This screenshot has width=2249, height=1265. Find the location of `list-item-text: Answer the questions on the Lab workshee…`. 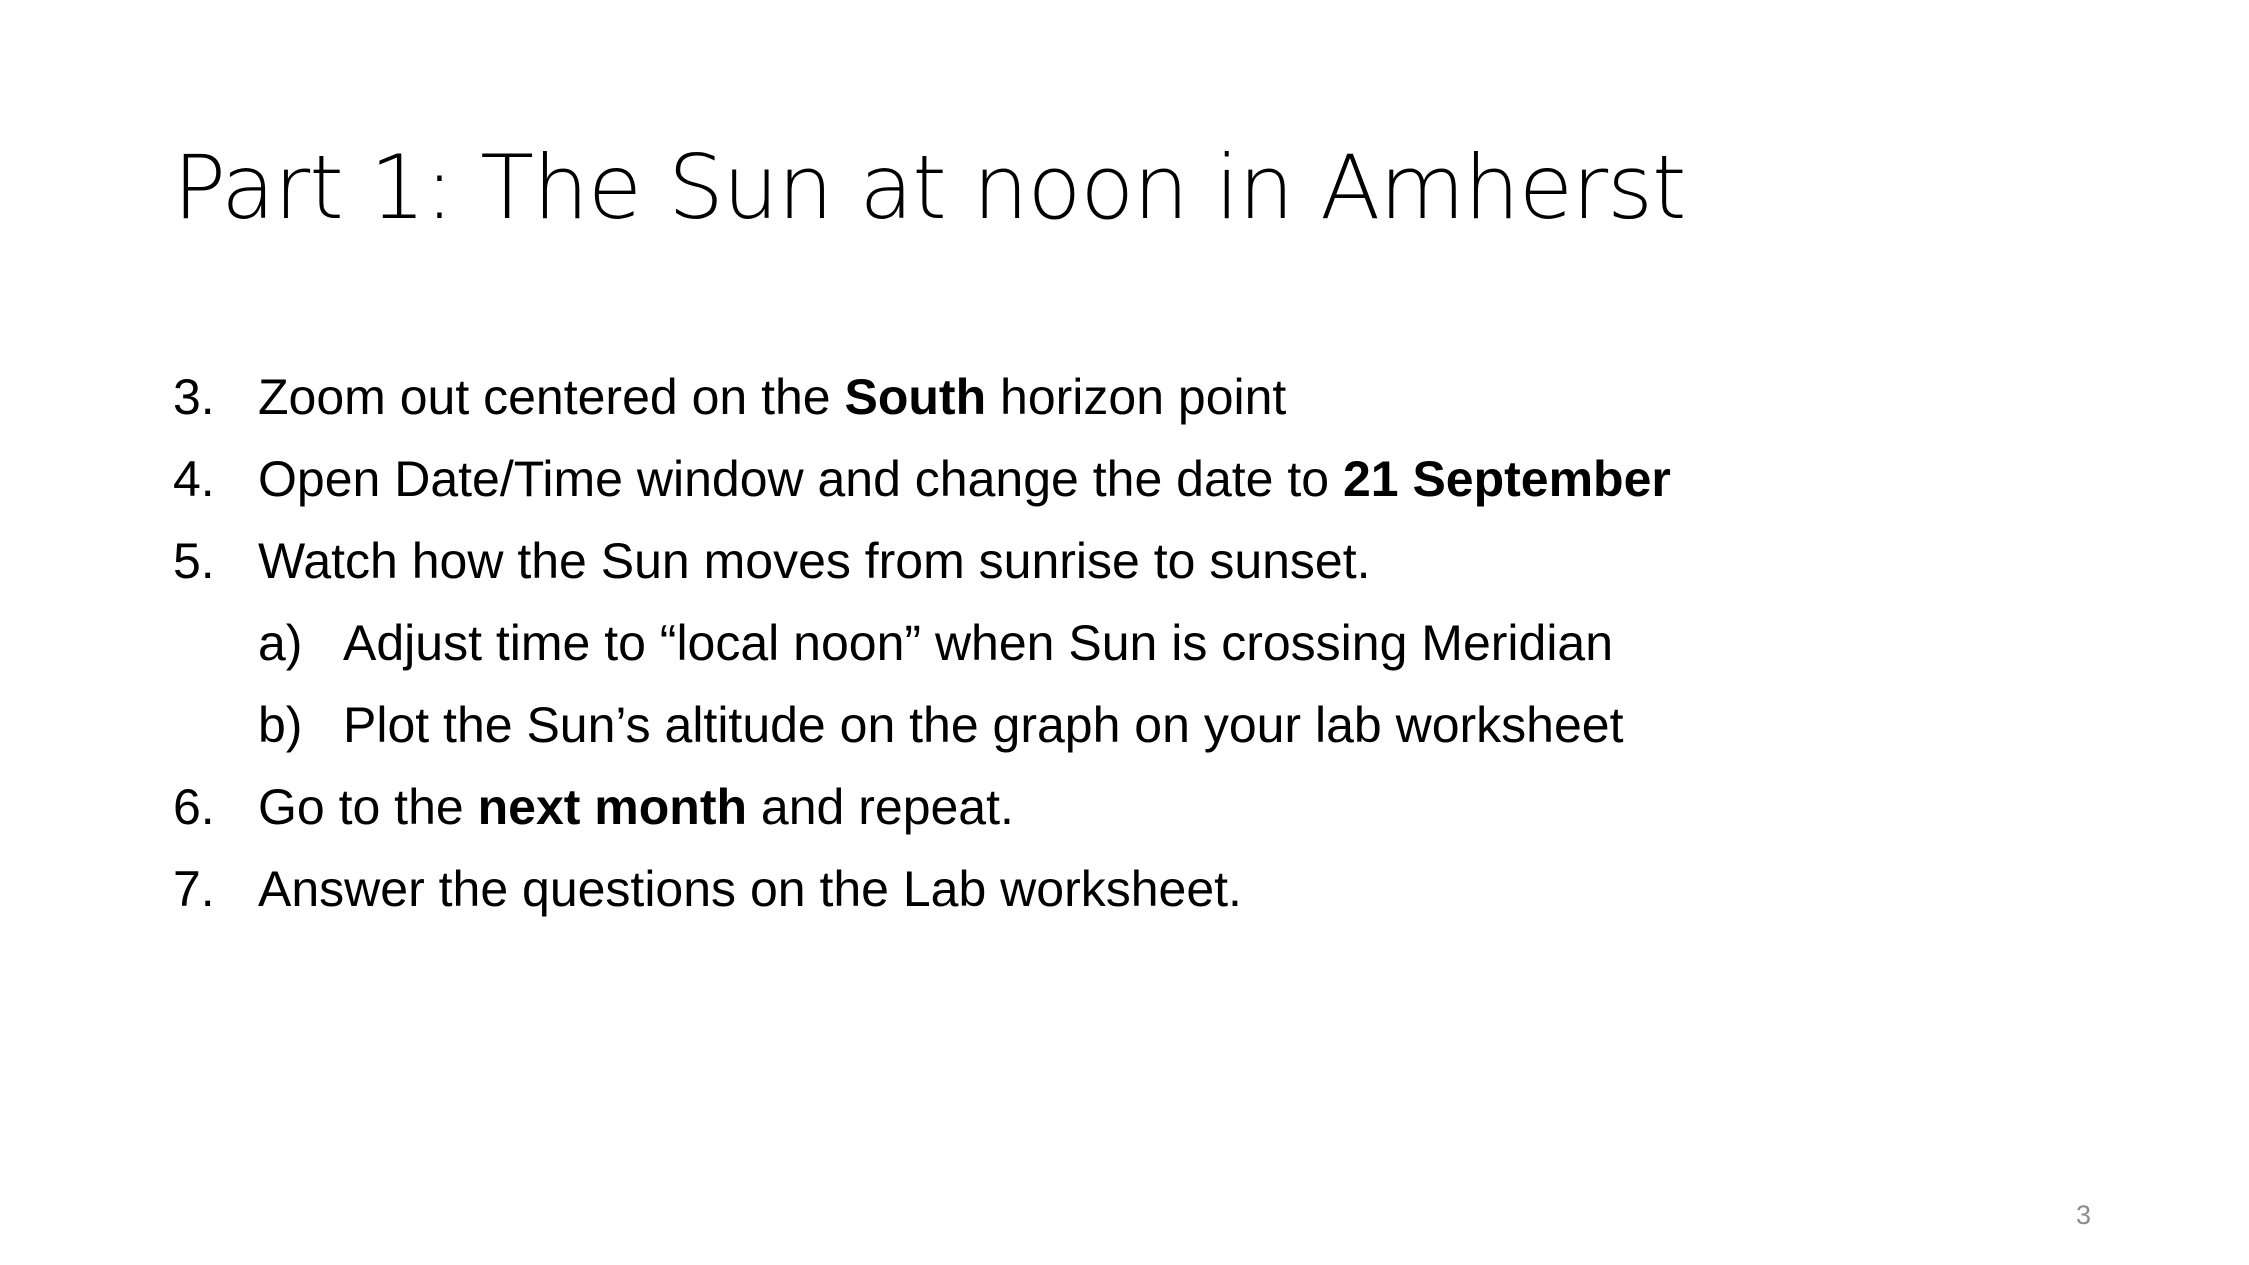

list-item-text: Answer the questions on the Lab workshee… is located at coordinates (750, 889).